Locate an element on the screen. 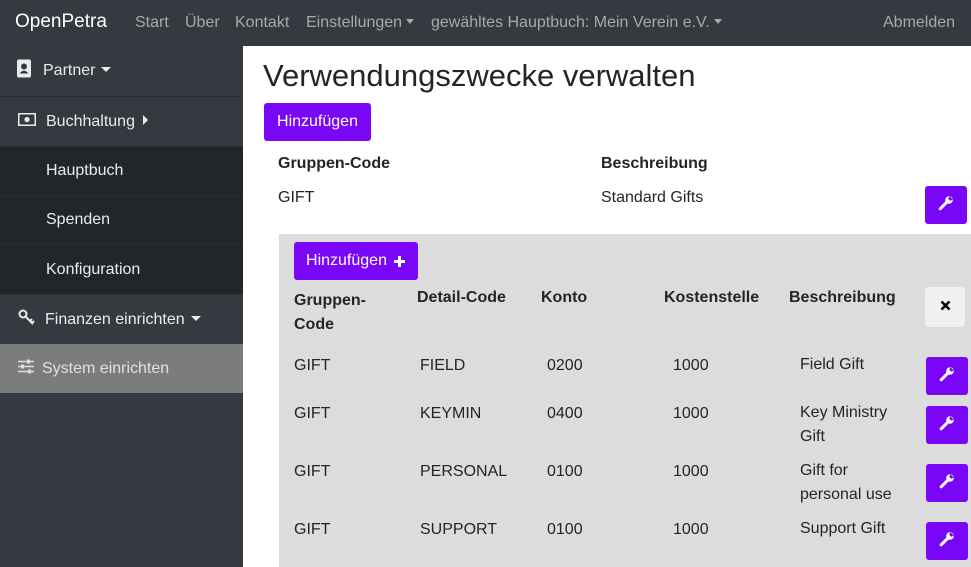  nav-einstellungen-label: Einstellungen is located at coordinates (354, 22).